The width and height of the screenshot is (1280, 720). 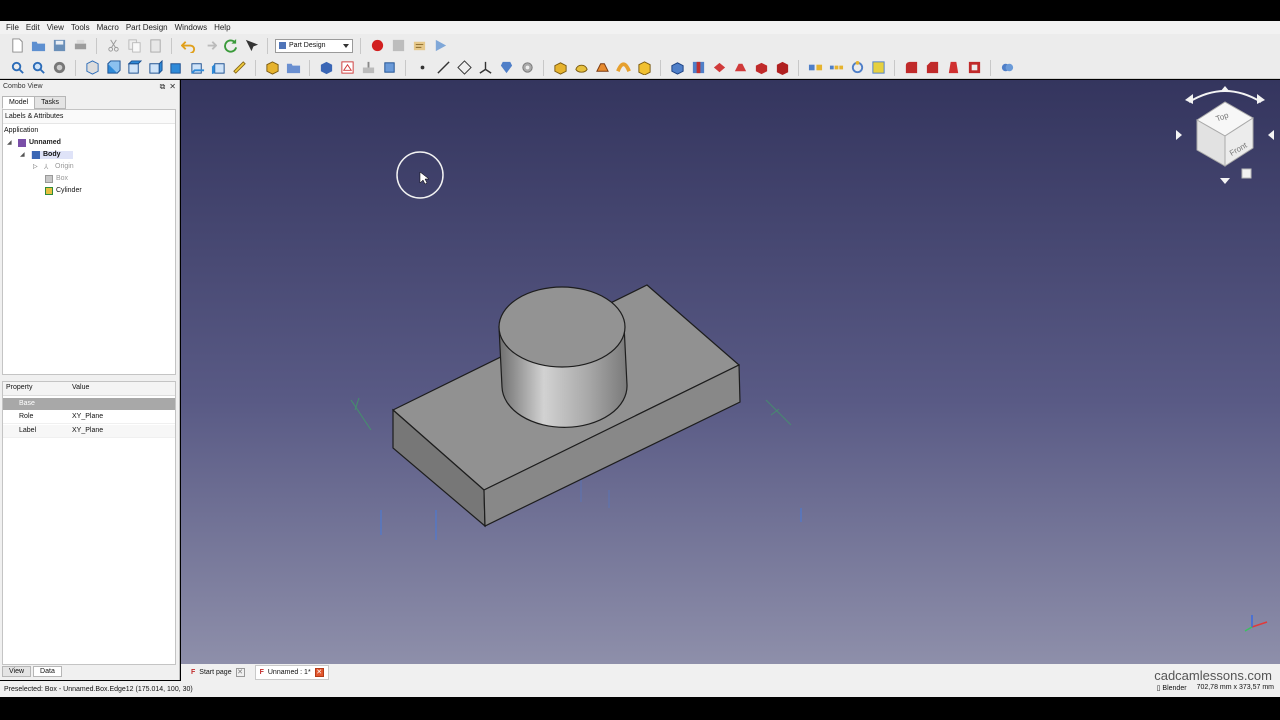 I want to click on tree-item-cylinder: Cylinder, so click(x=63, y=190).